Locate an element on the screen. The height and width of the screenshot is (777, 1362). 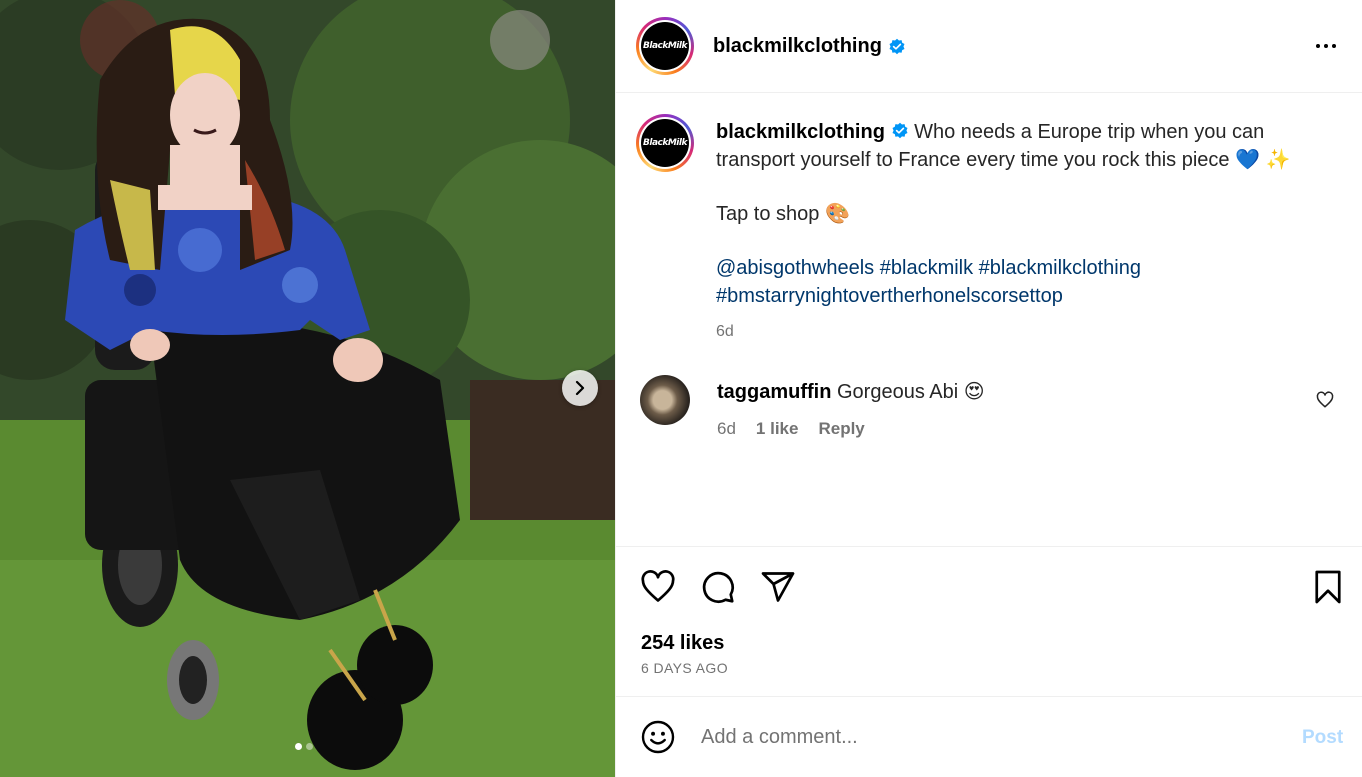
comment-text-row: taggamuffin Gorgeous Abi 😍 is located at coordinates (851, 391).